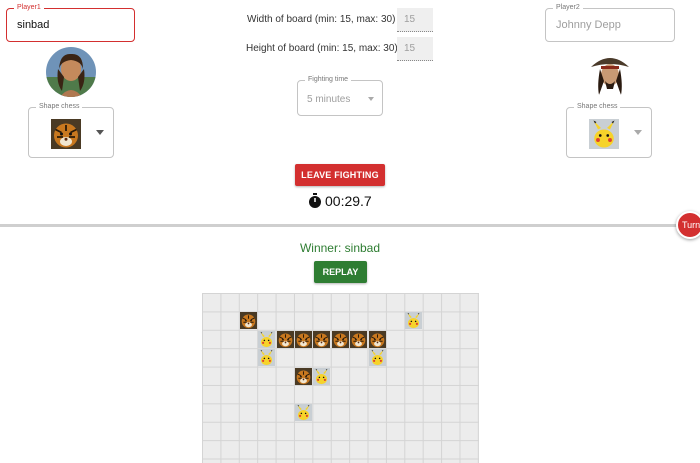 This screenshot has height=463, width=700. I want to click on player2-name-field: Player2 Johnny Depp, so click(610, 22).